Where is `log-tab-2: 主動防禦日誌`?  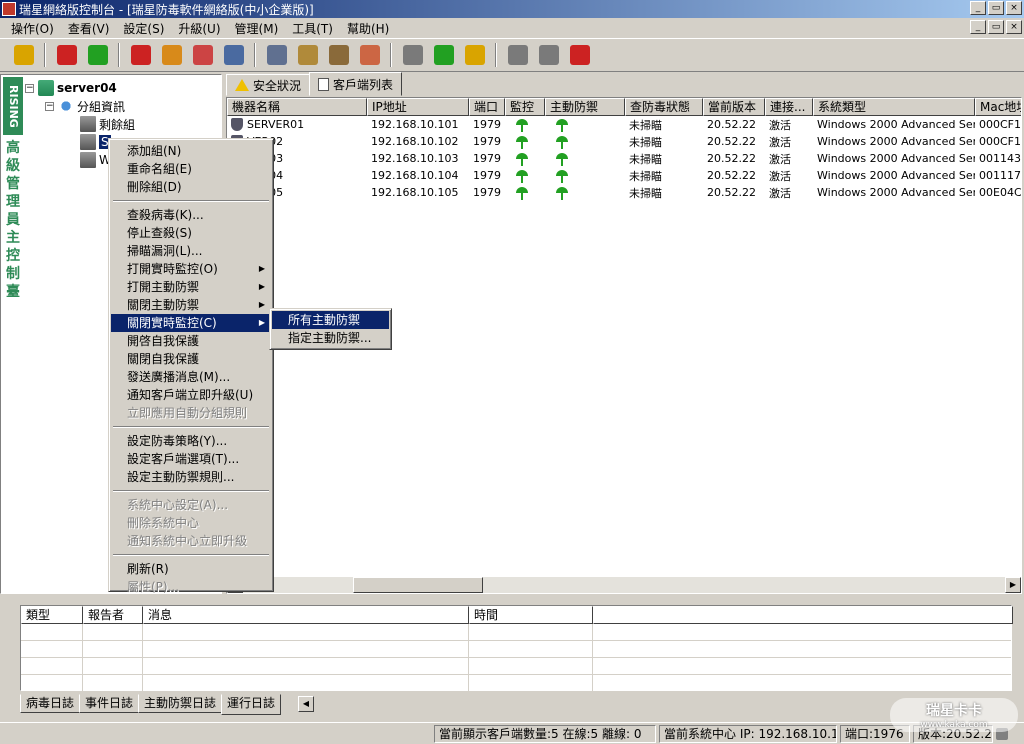
log-tab-2: 主動防禦日誌 is located at coordinates (180, 703).